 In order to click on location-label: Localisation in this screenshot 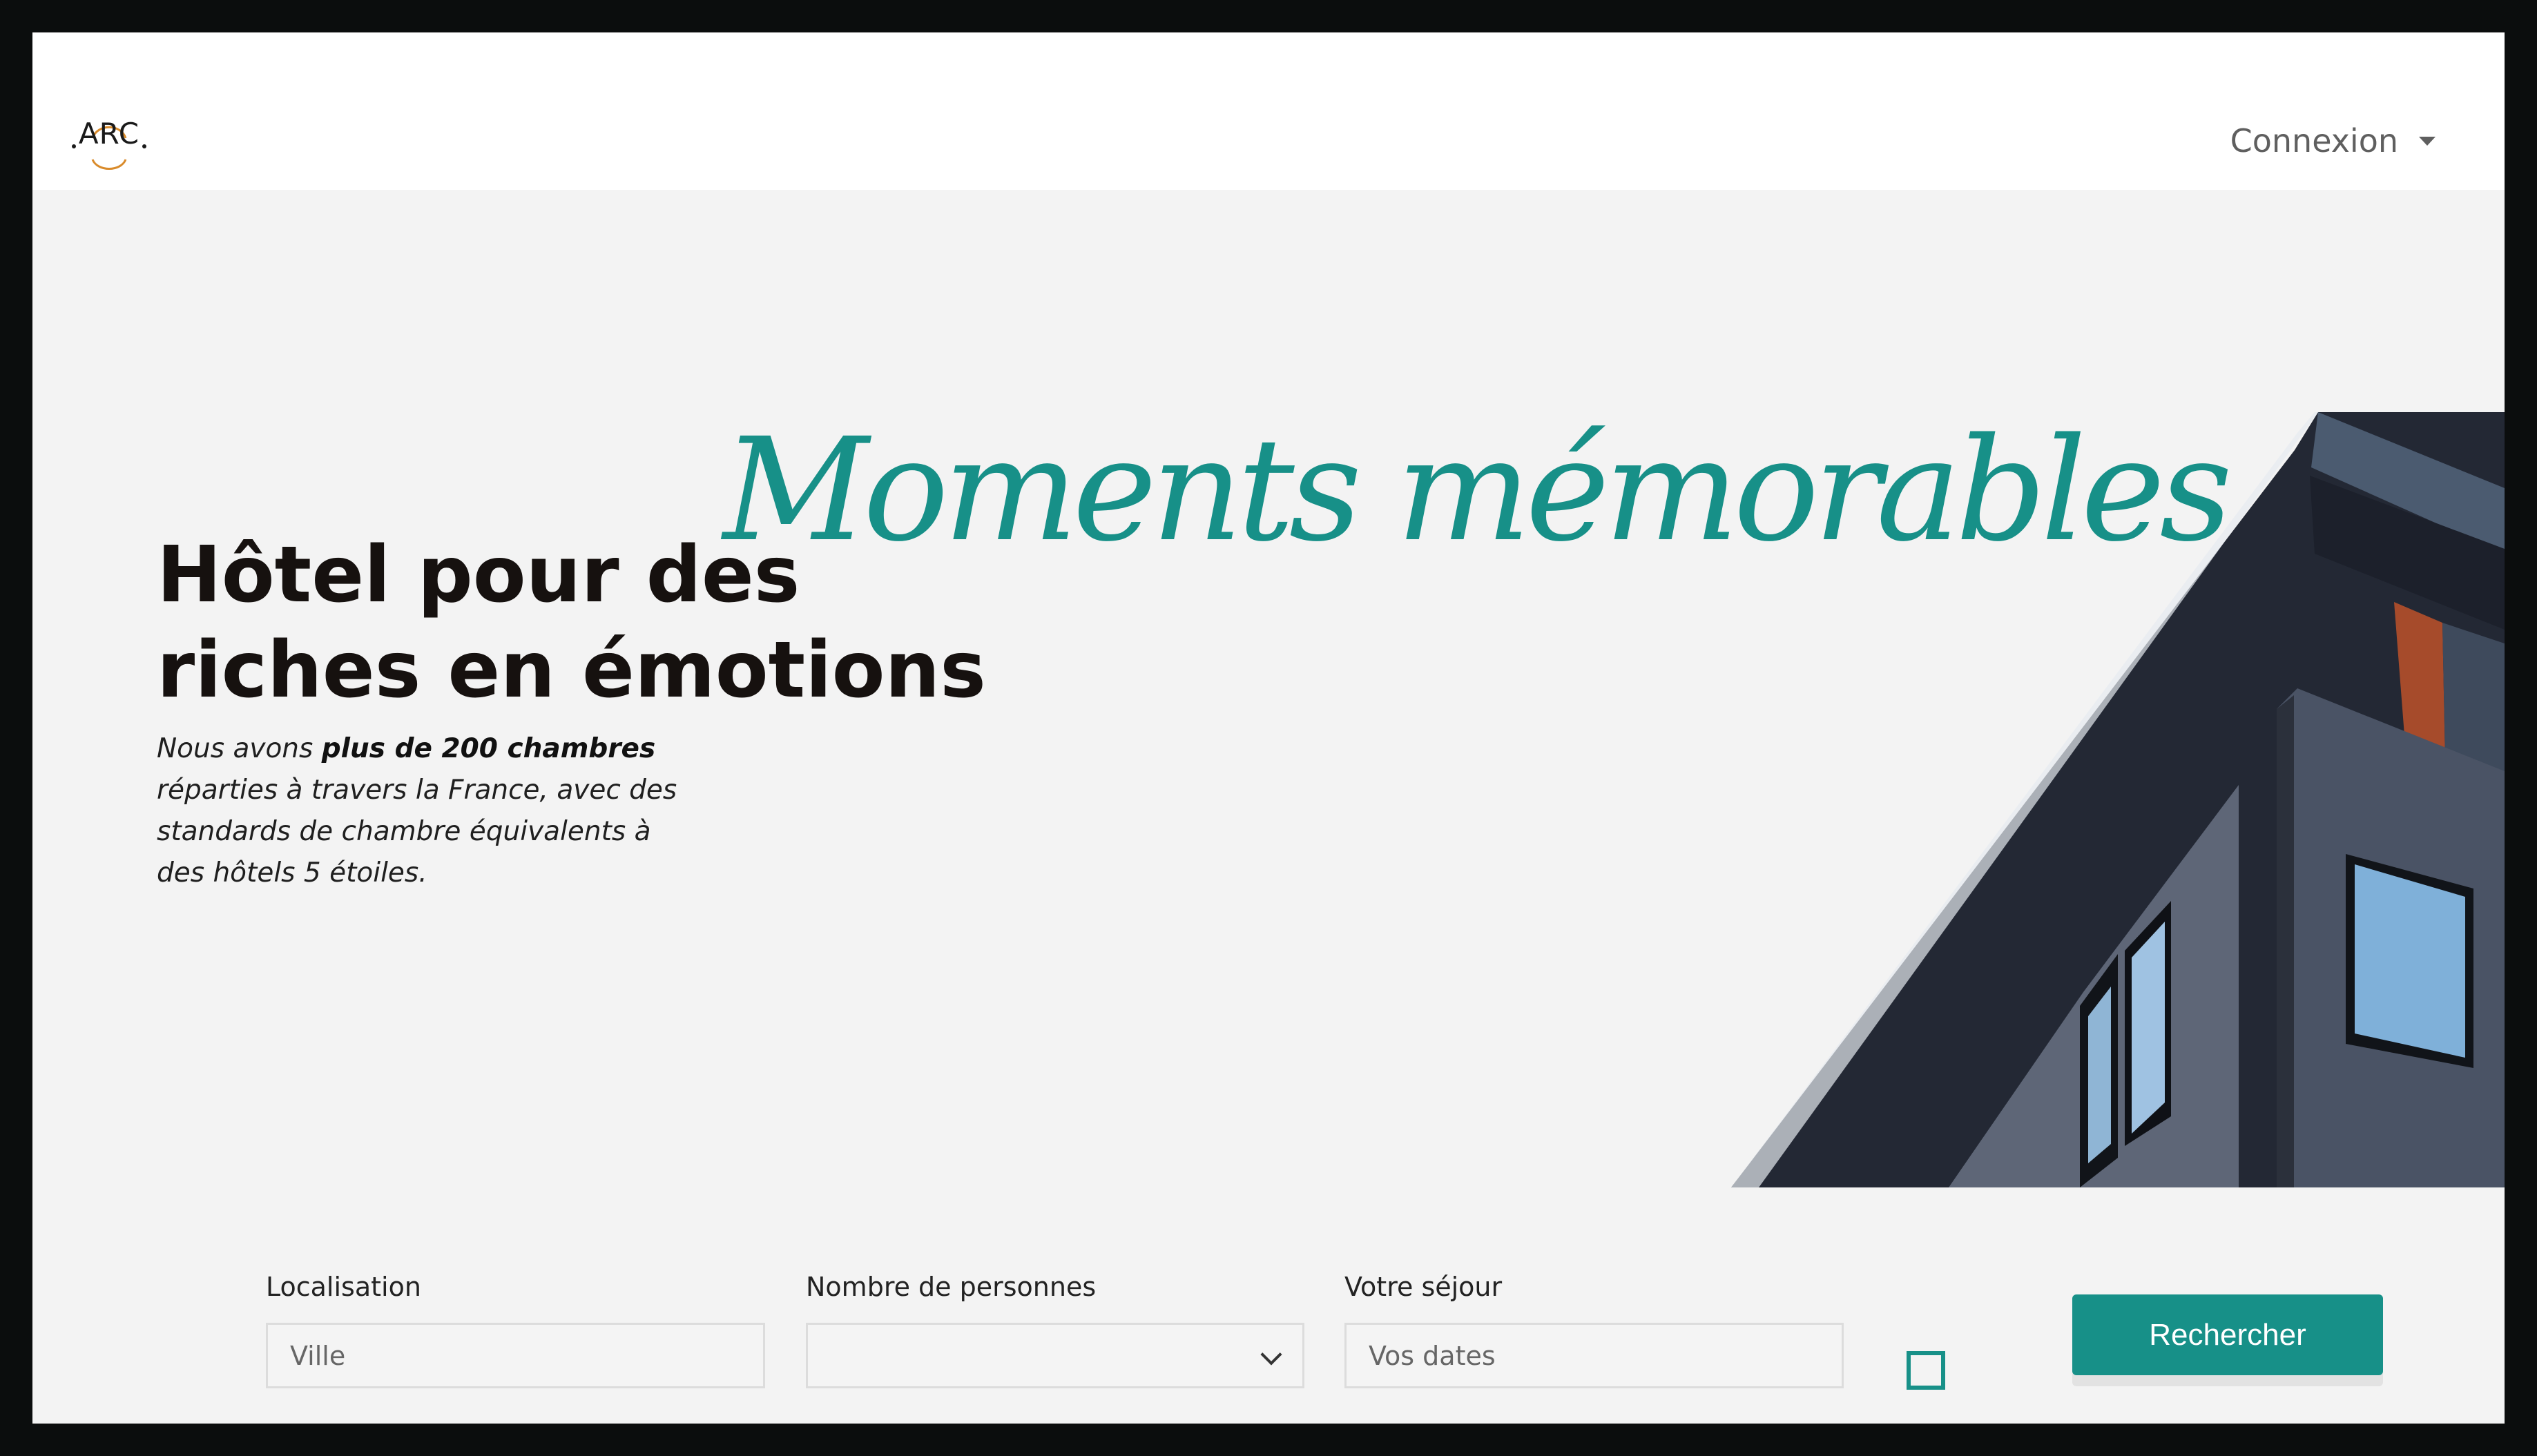, I will do `click(343, 1287)`.